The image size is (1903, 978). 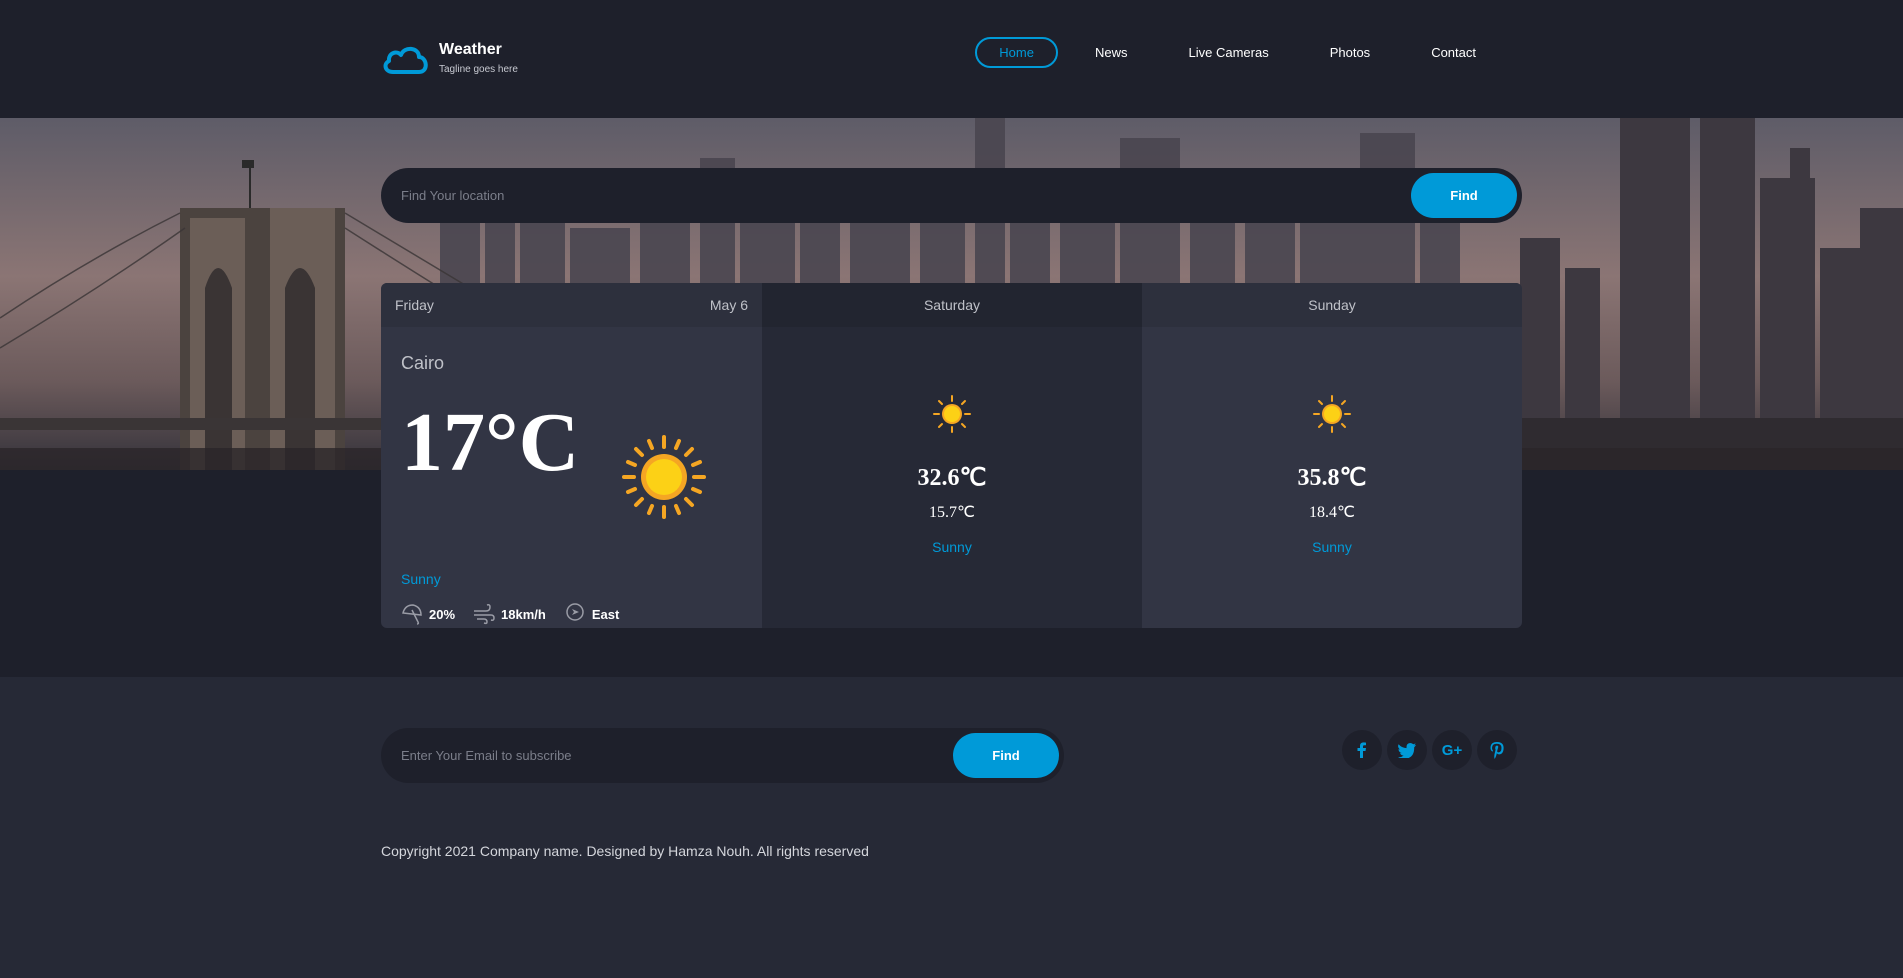 What do you see at coordinates (423, 363) in the screenshot?
I see `city-name: Cairo` at bounding box center [423, 363].